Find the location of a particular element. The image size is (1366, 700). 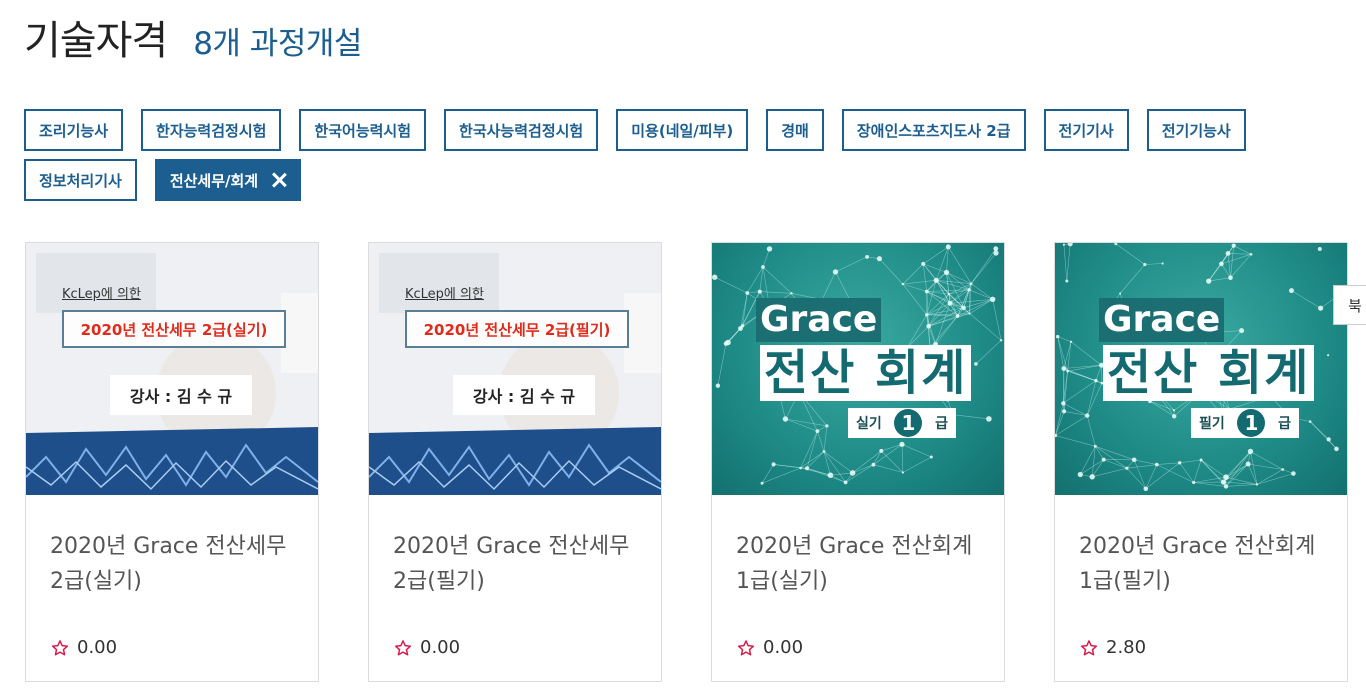

filter-tag-label: 경매 is located at coordinates (795, 130).